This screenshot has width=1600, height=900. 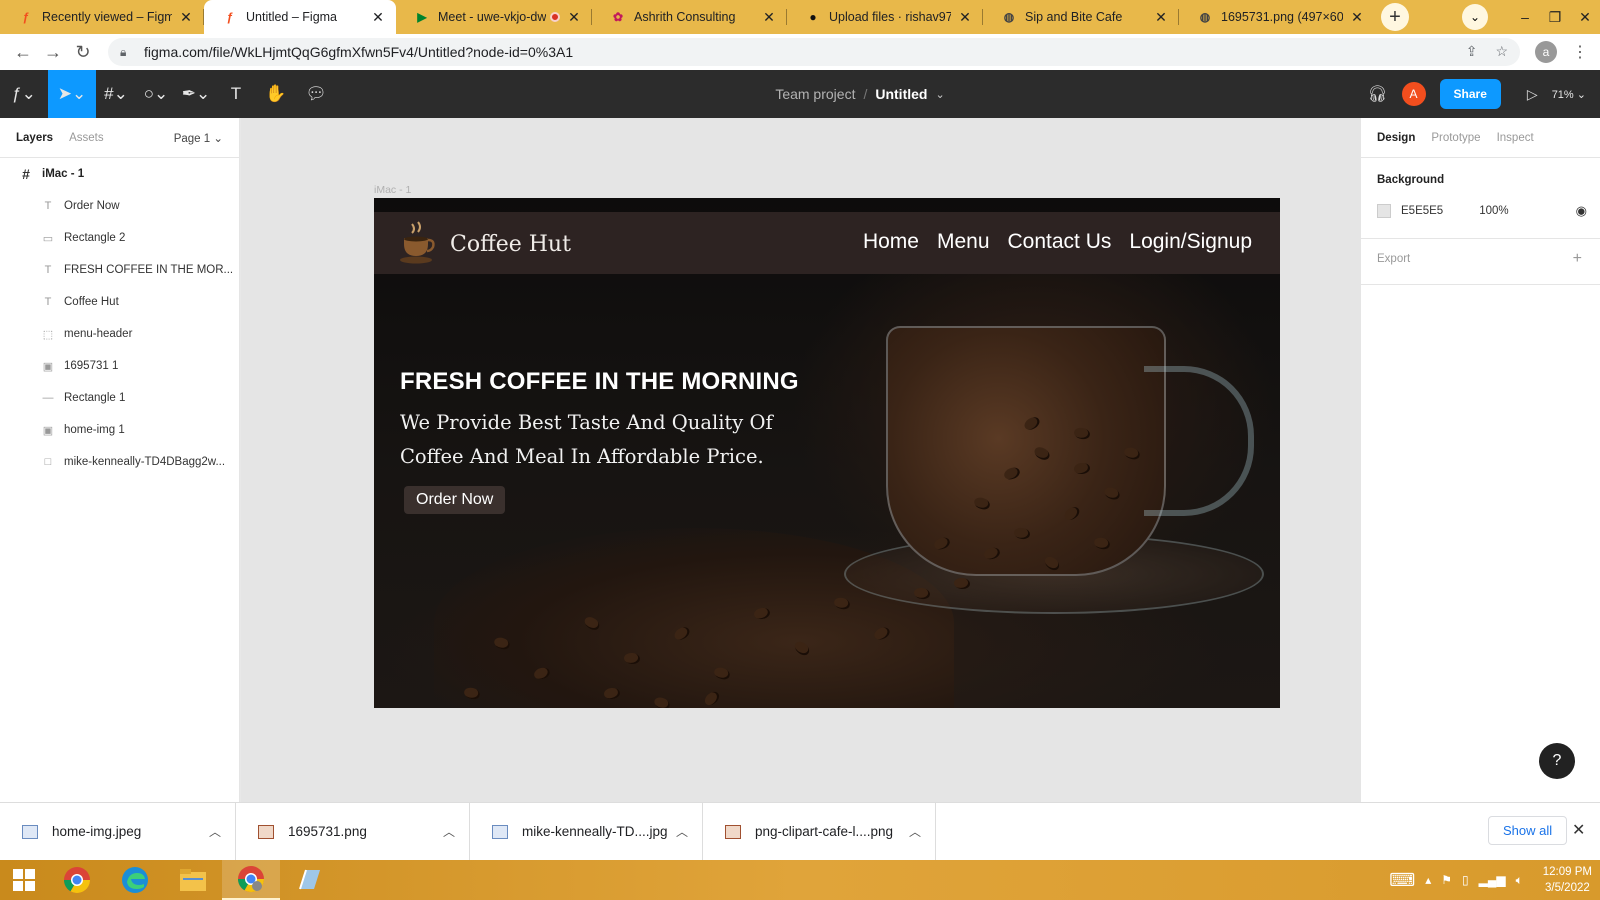 What do you see at coordinates (1470, 94) in the screenshot?
I see `share-button: Share` at bounding box center [1470, 94].